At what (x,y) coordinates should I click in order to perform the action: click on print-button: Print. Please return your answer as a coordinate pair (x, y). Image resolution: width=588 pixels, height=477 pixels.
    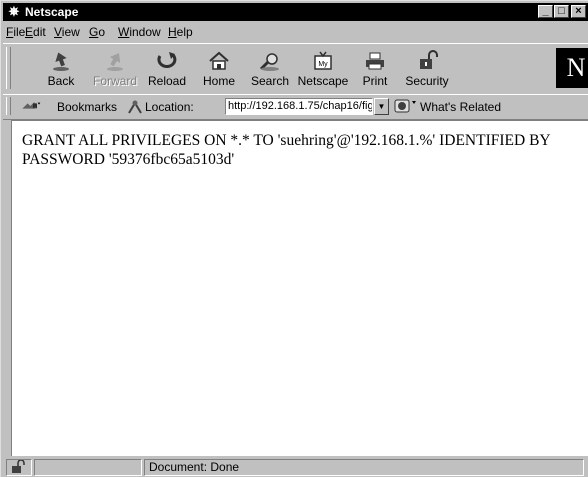
    Looking at the image, I should click on (375, 71).